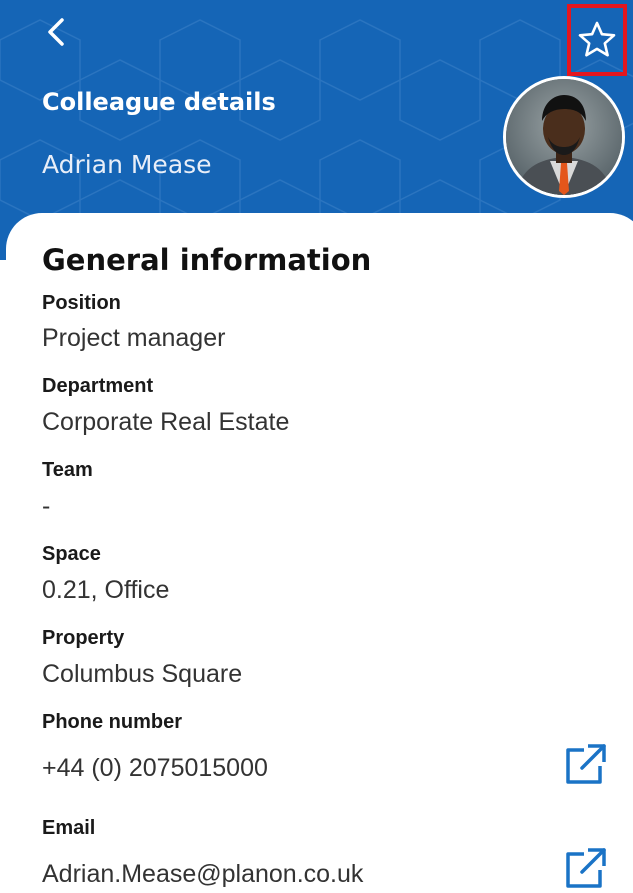  I want to click on avatar, so click(564, 137).